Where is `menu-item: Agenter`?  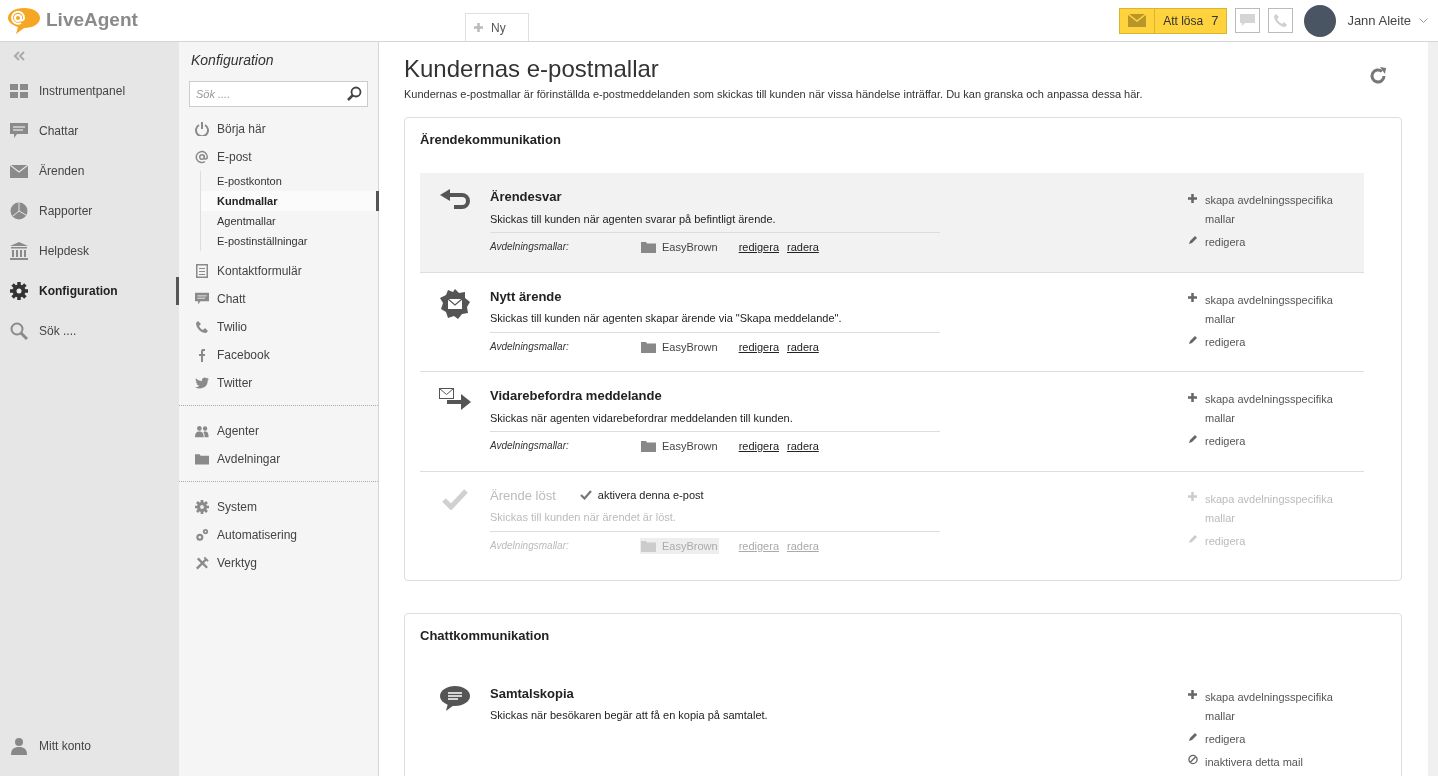 menu-item: Agenter is located at coordinates (278, 431).